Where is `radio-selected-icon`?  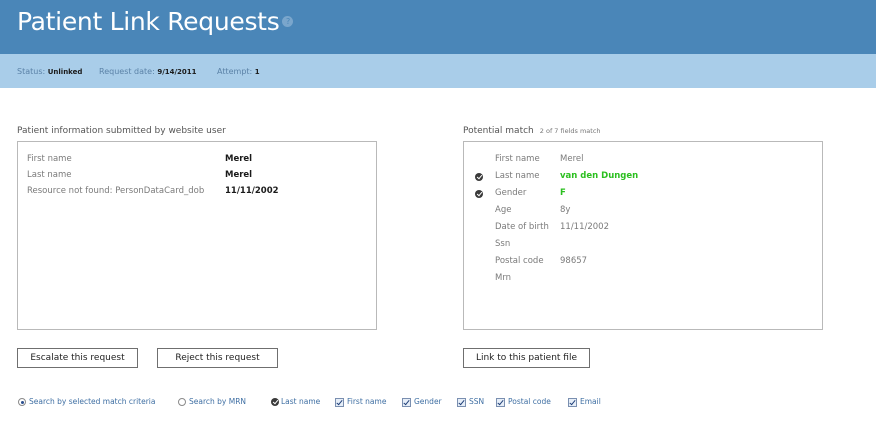
radio-selected-icon is located at coordinates (22, 402).